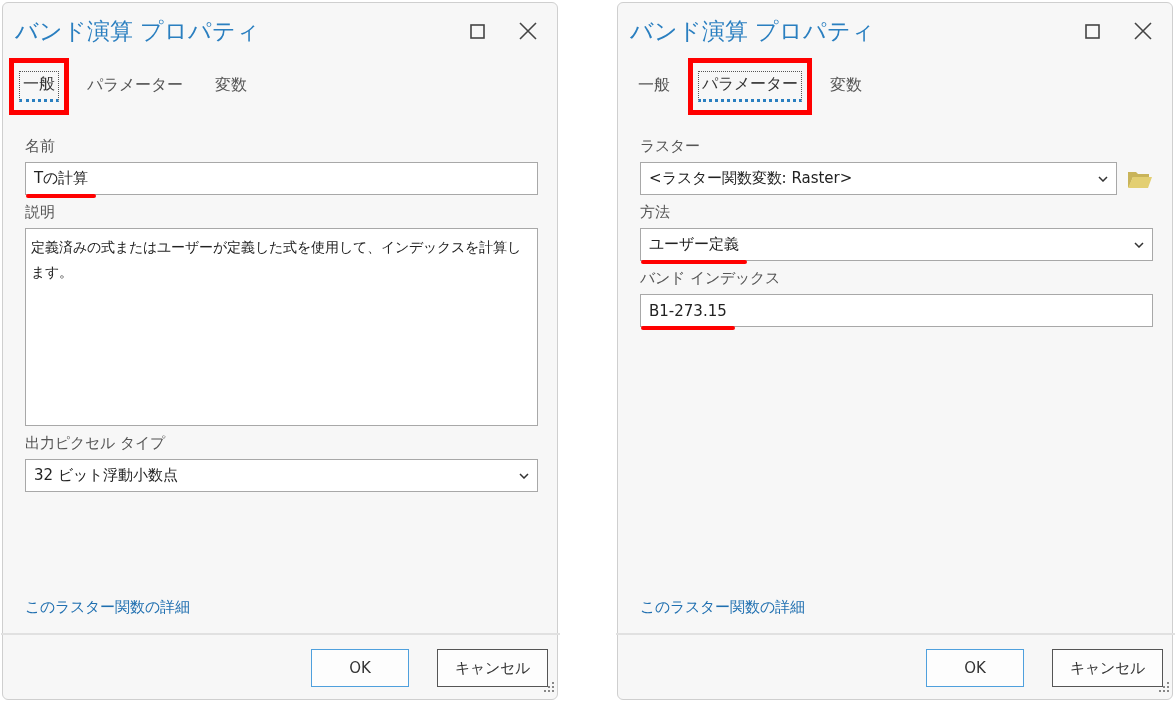 The height and width of the screenshot is (703, 1176). I want to click on input-field: B1-273.15, so click(896, 310).